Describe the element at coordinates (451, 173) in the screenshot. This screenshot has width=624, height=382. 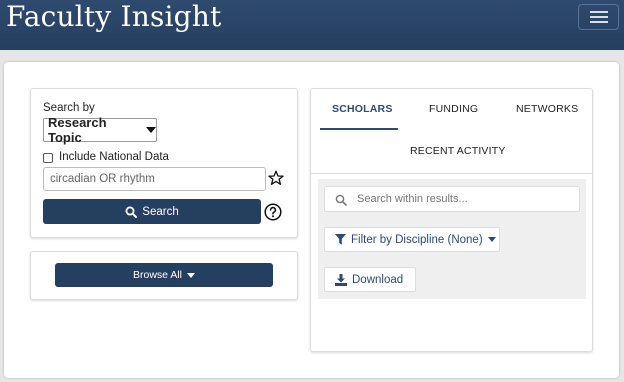
I see `tabs-divider` at that location.